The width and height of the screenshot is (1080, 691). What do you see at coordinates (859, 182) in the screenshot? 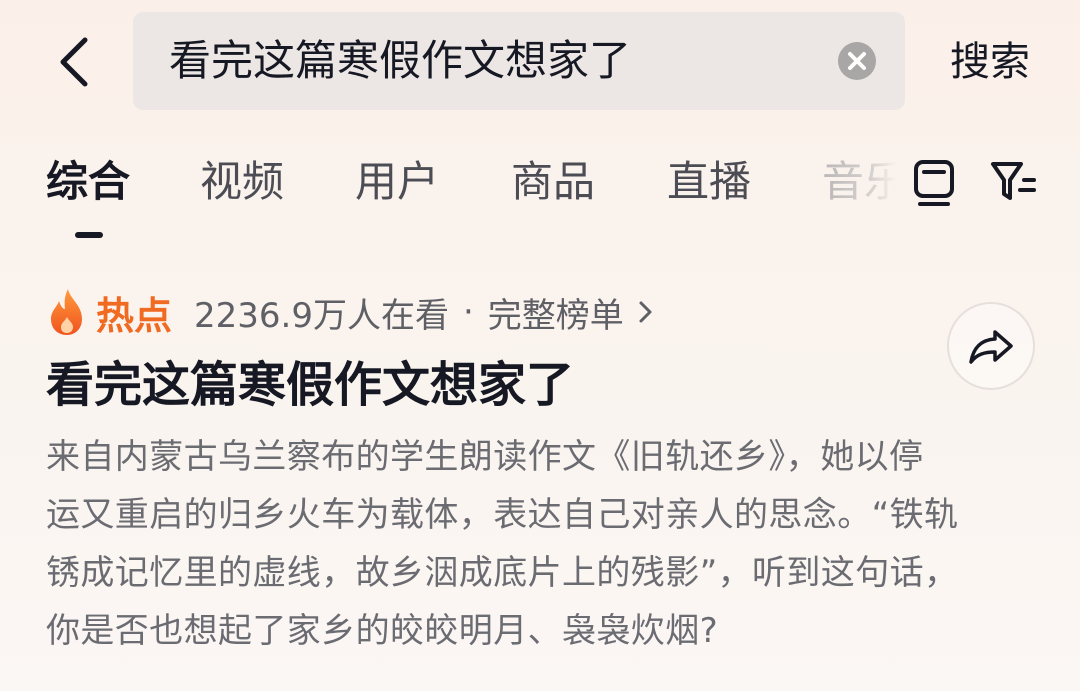
I see `tab-music: 音乐` at bounding box center [859, 182].